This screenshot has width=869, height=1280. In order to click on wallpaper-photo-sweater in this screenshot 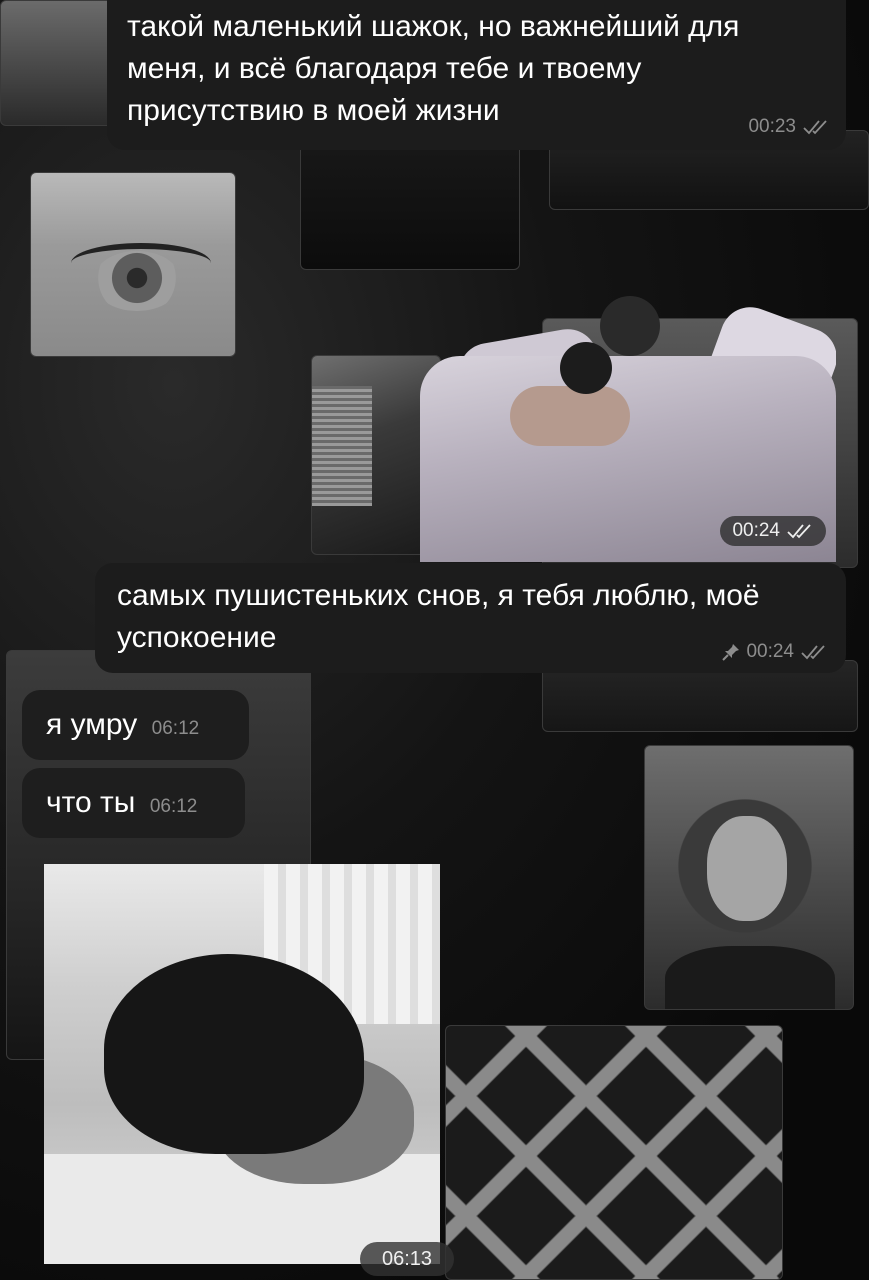, I will do `click(614, 1152)`.